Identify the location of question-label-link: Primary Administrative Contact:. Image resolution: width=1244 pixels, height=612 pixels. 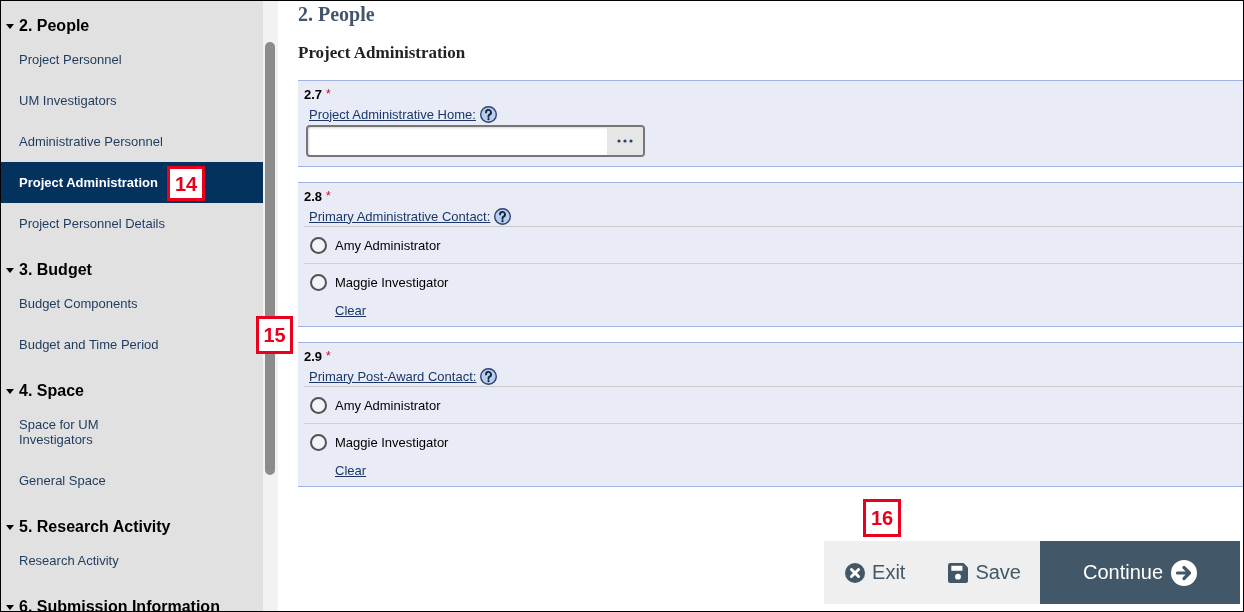
(400, 216).